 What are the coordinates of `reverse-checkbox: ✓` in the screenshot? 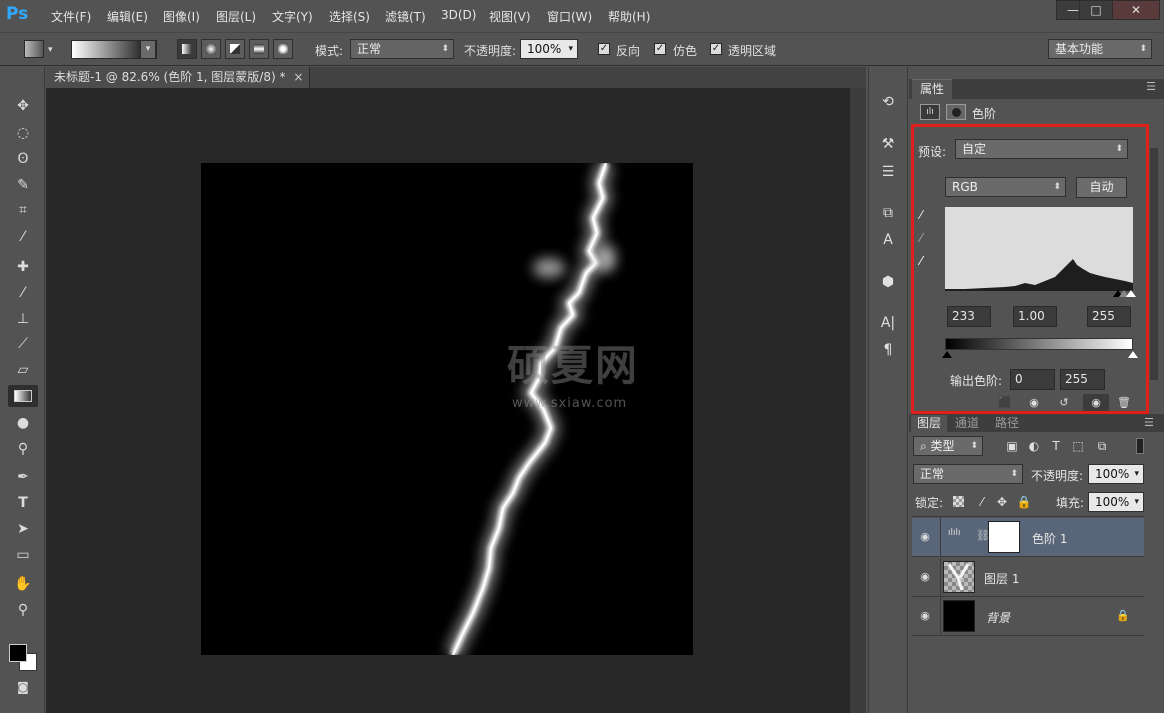 It's located at (604, 49).